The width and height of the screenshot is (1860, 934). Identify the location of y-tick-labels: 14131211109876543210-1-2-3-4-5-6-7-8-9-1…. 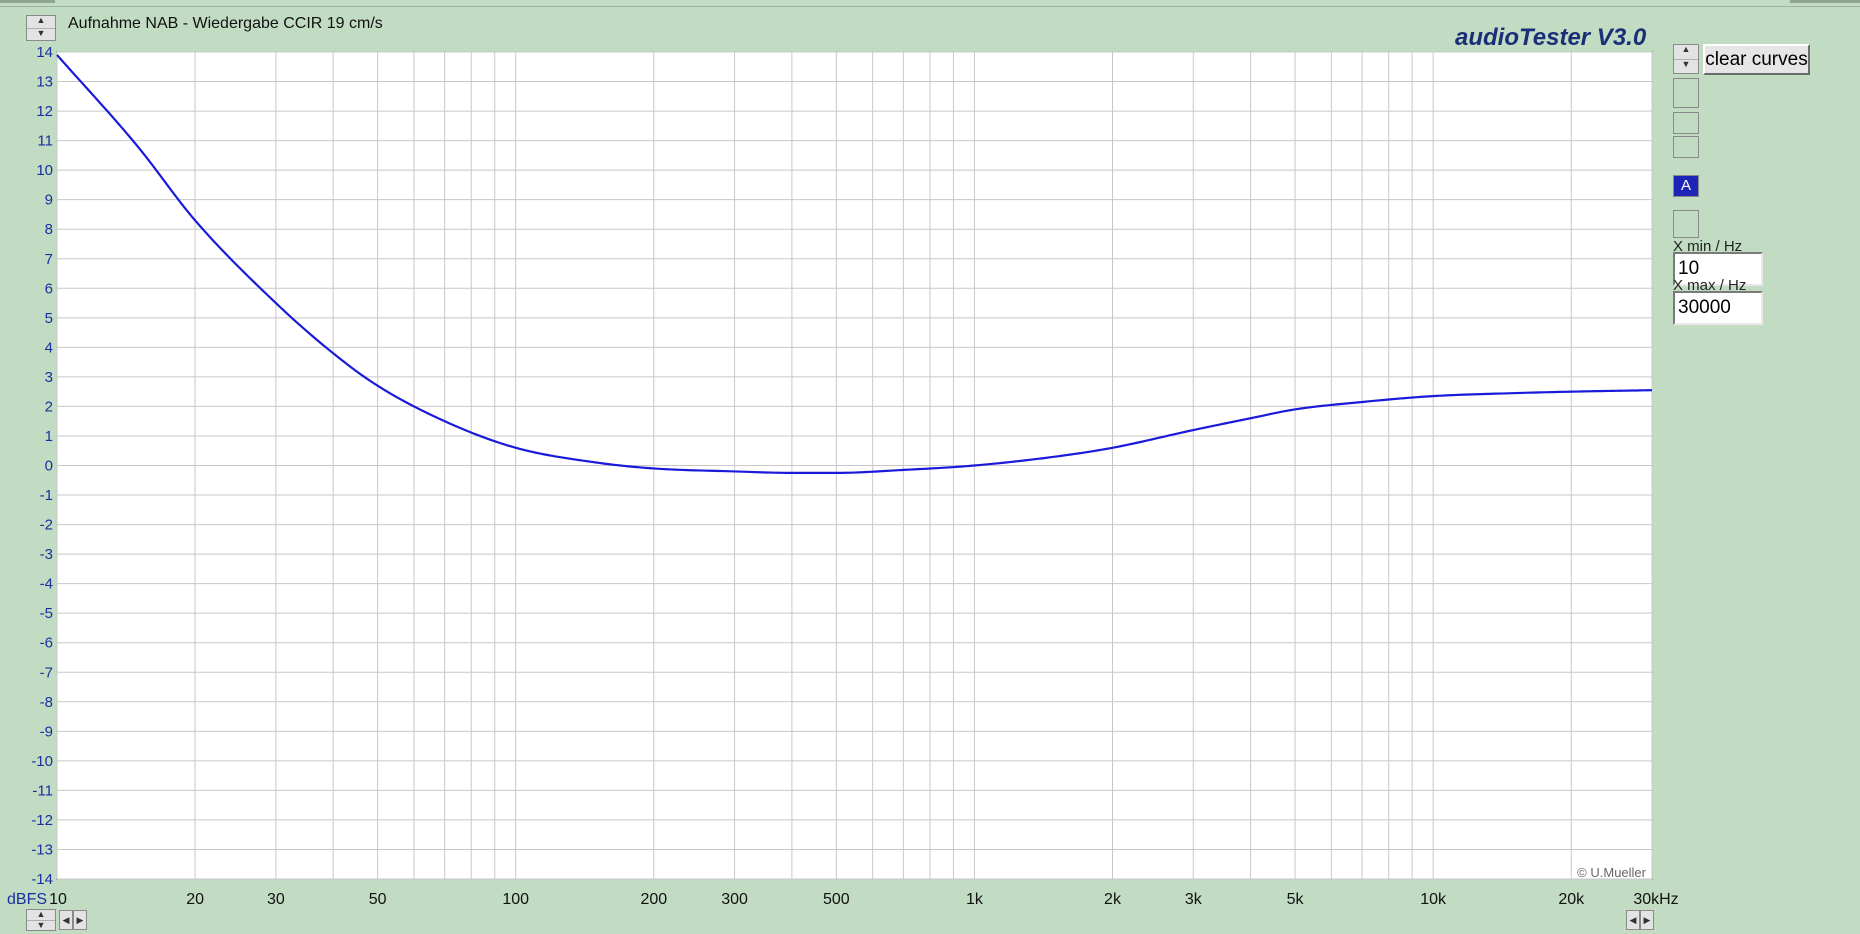
(42, 466).